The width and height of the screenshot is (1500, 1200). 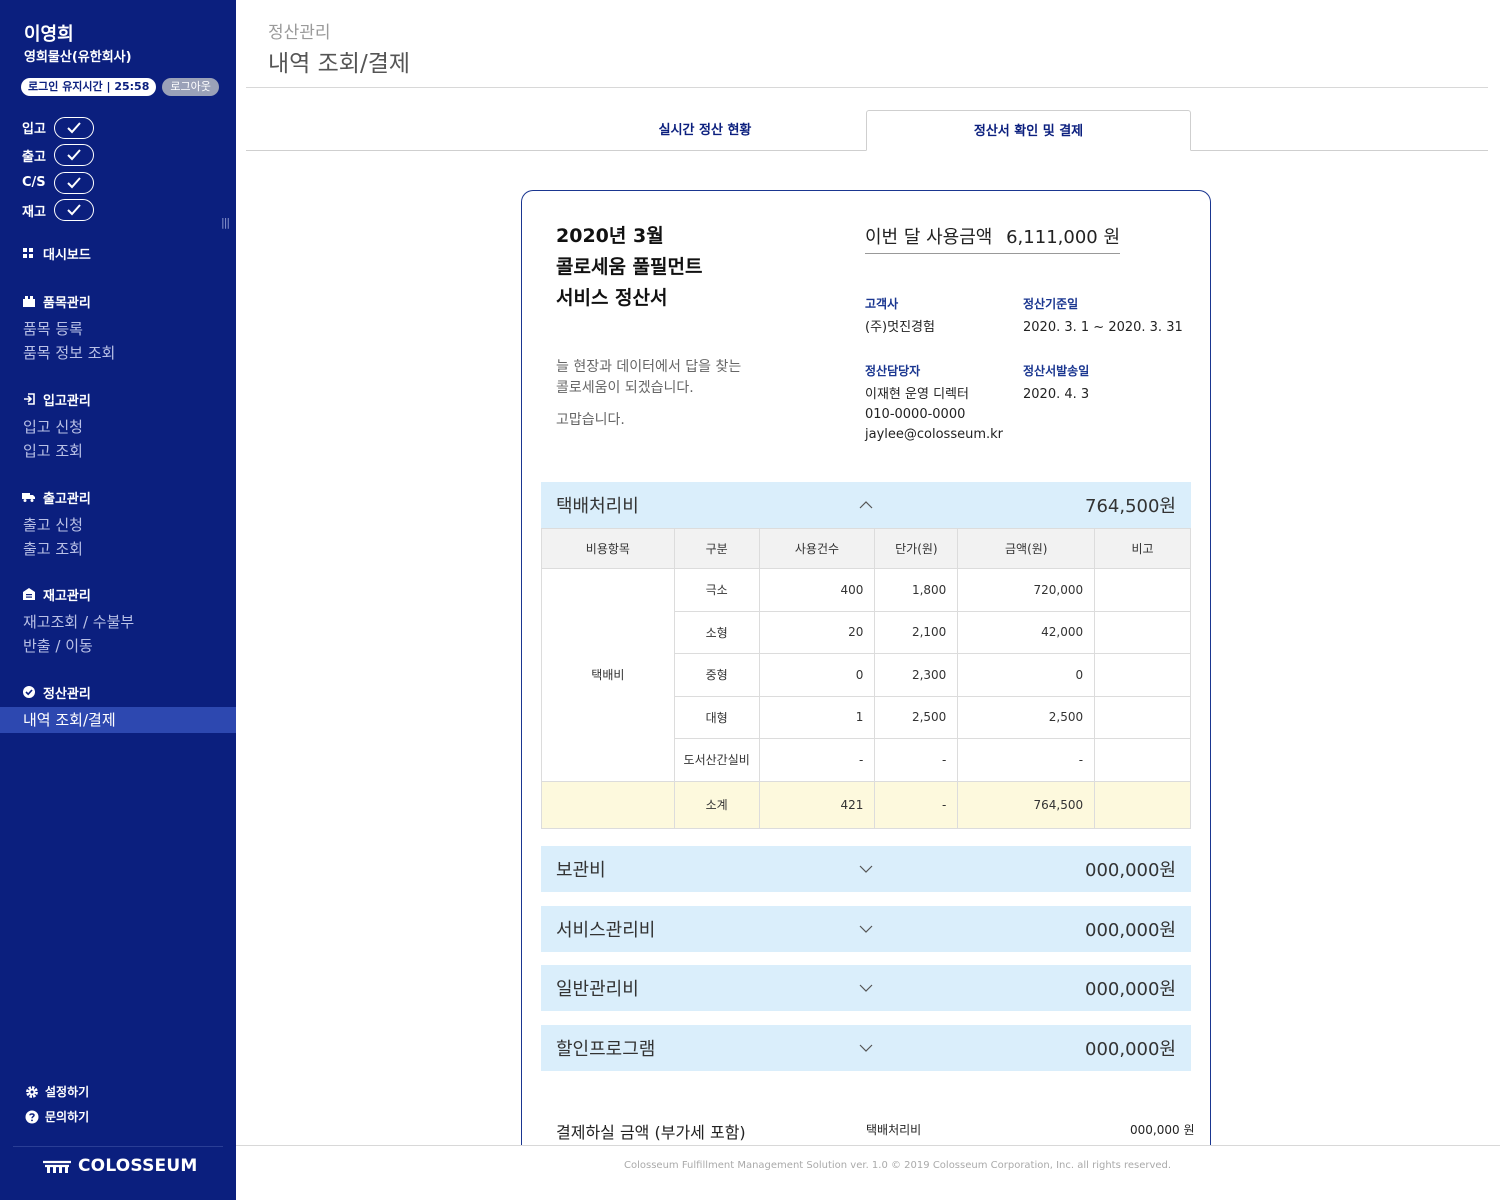 What do you see at coordinates (1130, 506) in the screenshot?
I see `accordion-amount: 764,500원` at bounding box center [1130, 506].